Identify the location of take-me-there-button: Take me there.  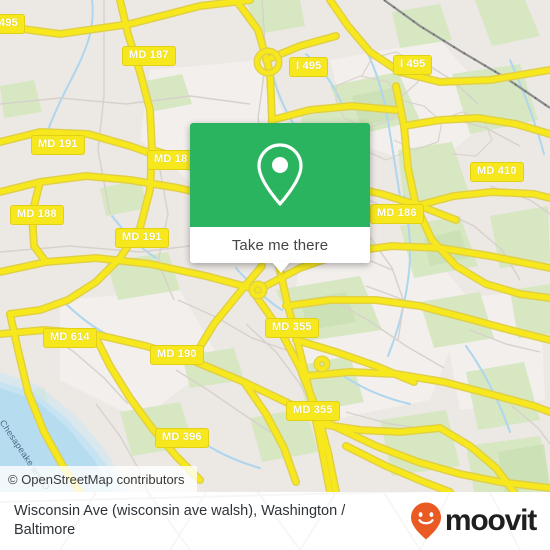
(280, 245).